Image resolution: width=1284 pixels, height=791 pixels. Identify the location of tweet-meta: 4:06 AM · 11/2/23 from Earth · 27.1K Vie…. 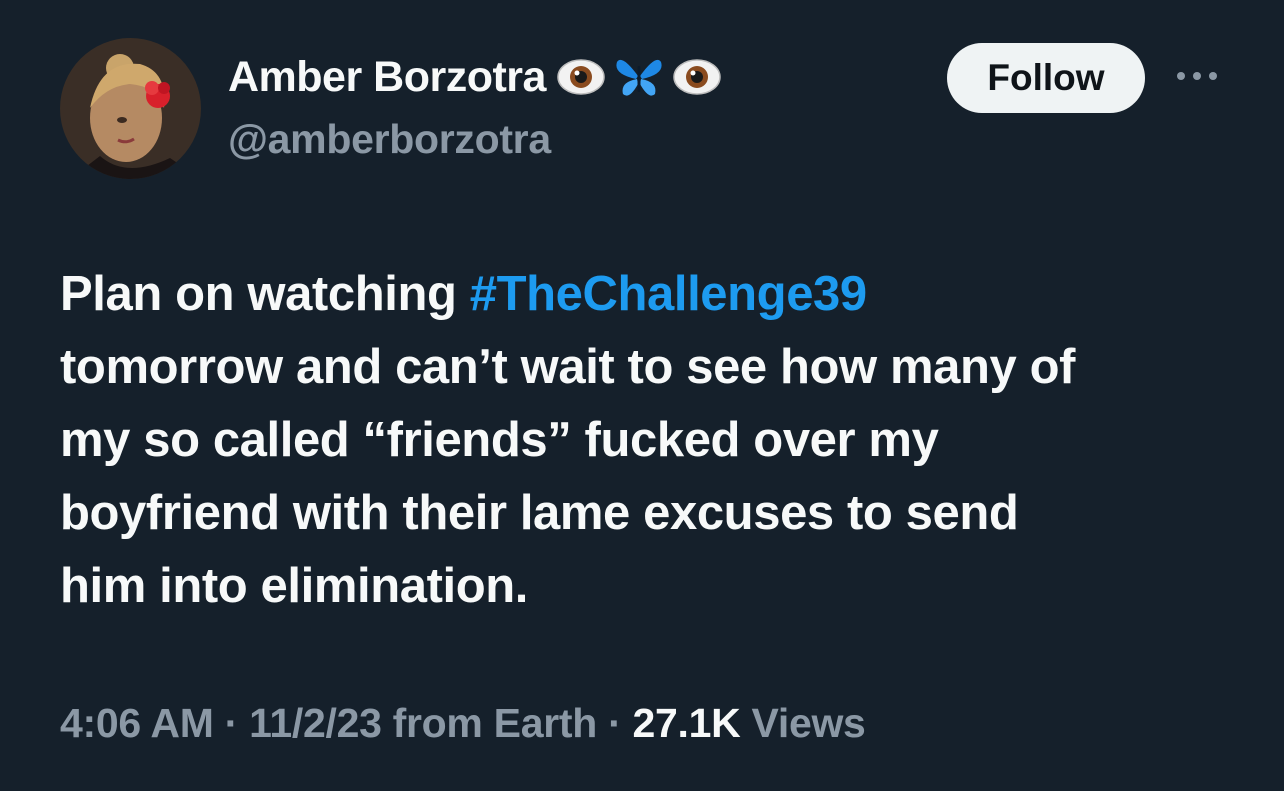
(463, 723).